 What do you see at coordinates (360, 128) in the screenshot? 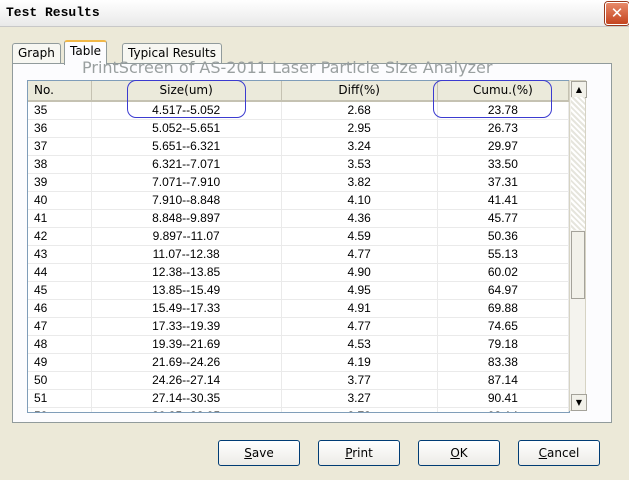
I see `cell-diff: 2.95` at bounding box center [360, 128].